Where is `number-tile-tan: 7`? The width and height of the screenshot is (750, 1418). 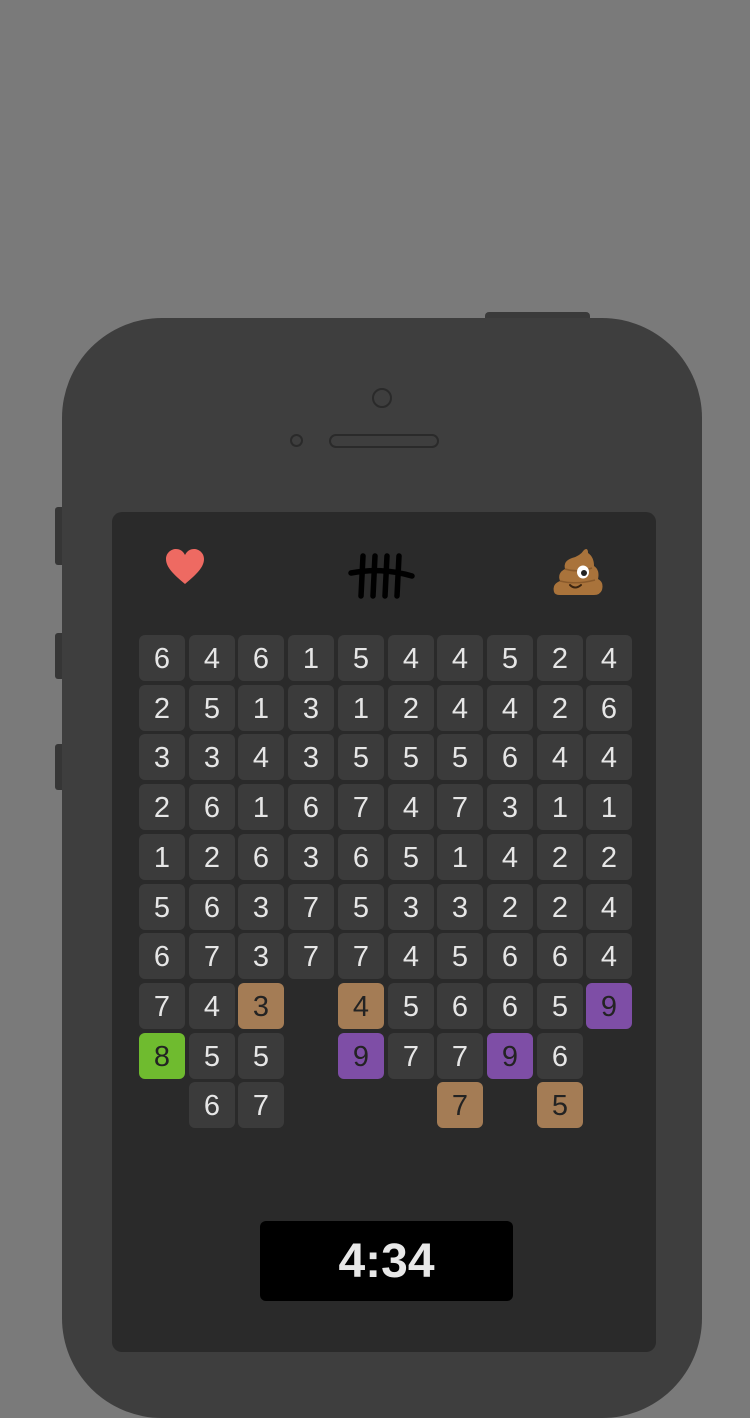 number-tile-tan: 7 is located at coordinates (460, 1105).